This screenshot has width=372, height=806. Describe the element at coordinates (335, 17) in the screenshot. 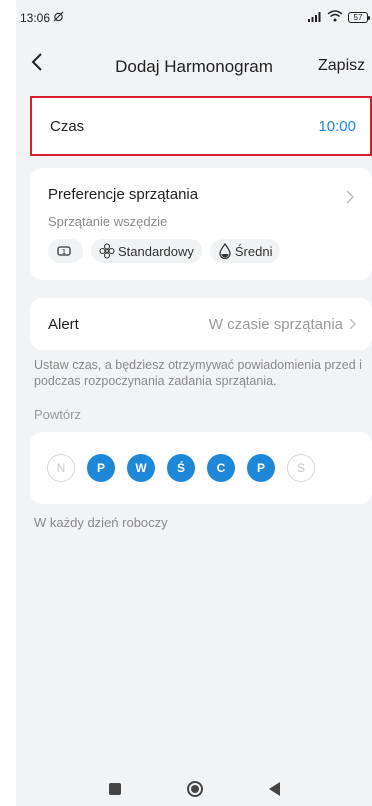

I see `wifi-icon` at that location.